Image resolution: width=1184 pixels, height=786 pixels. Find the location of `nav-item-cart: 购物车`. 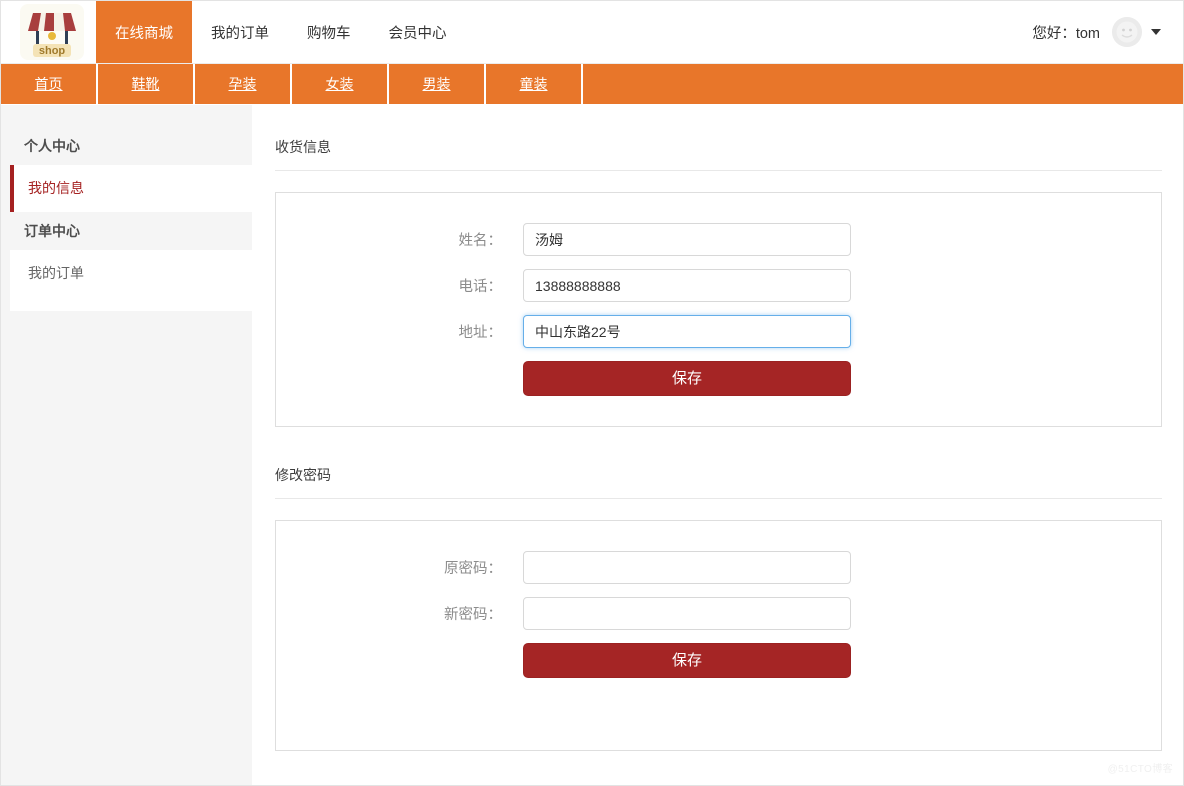

nav-item-cart: 购物车 is located at coordinates (329, 32).